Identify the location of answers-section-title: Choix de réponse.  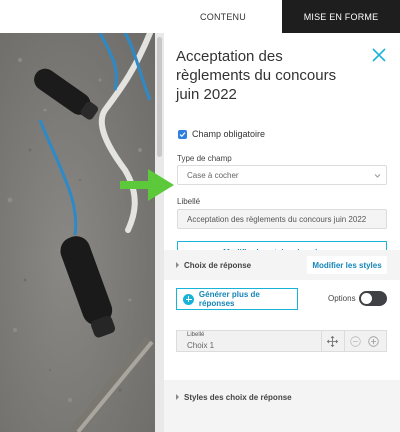
(218, 265).